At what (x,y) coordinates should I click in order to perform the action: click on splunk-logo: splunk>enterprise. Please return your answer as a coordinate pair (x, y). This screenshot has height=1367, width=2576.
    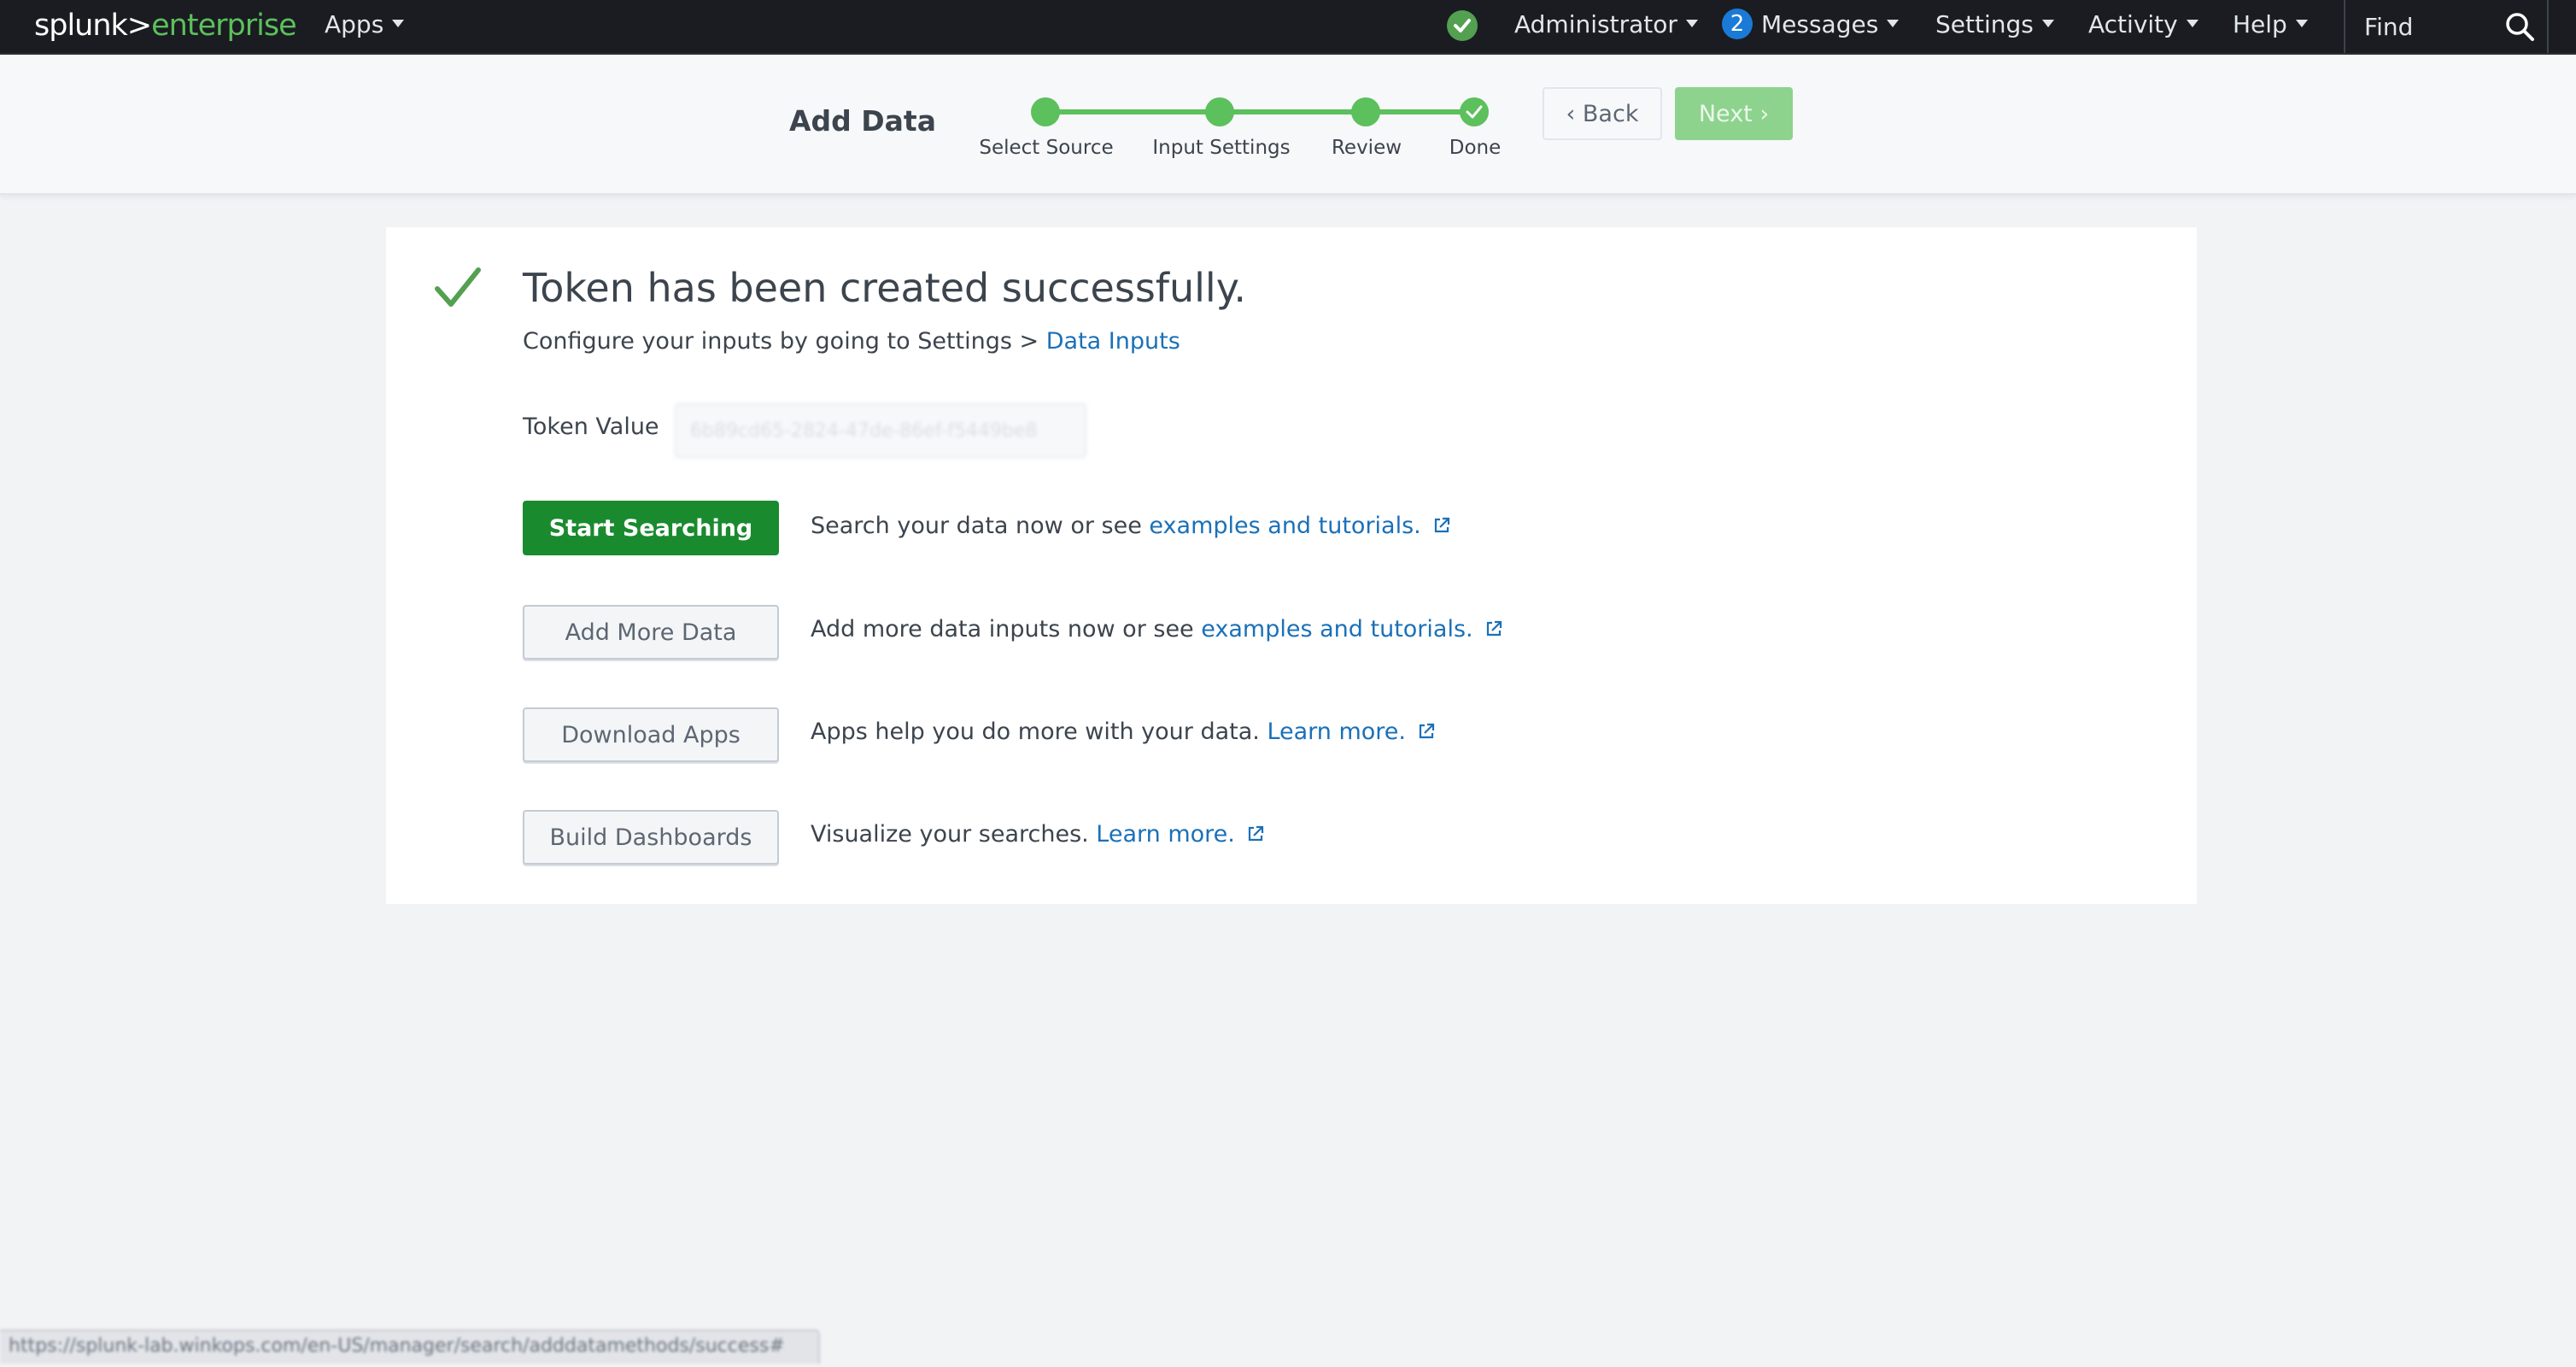
    Looking at the image, I should click on (165, 25).